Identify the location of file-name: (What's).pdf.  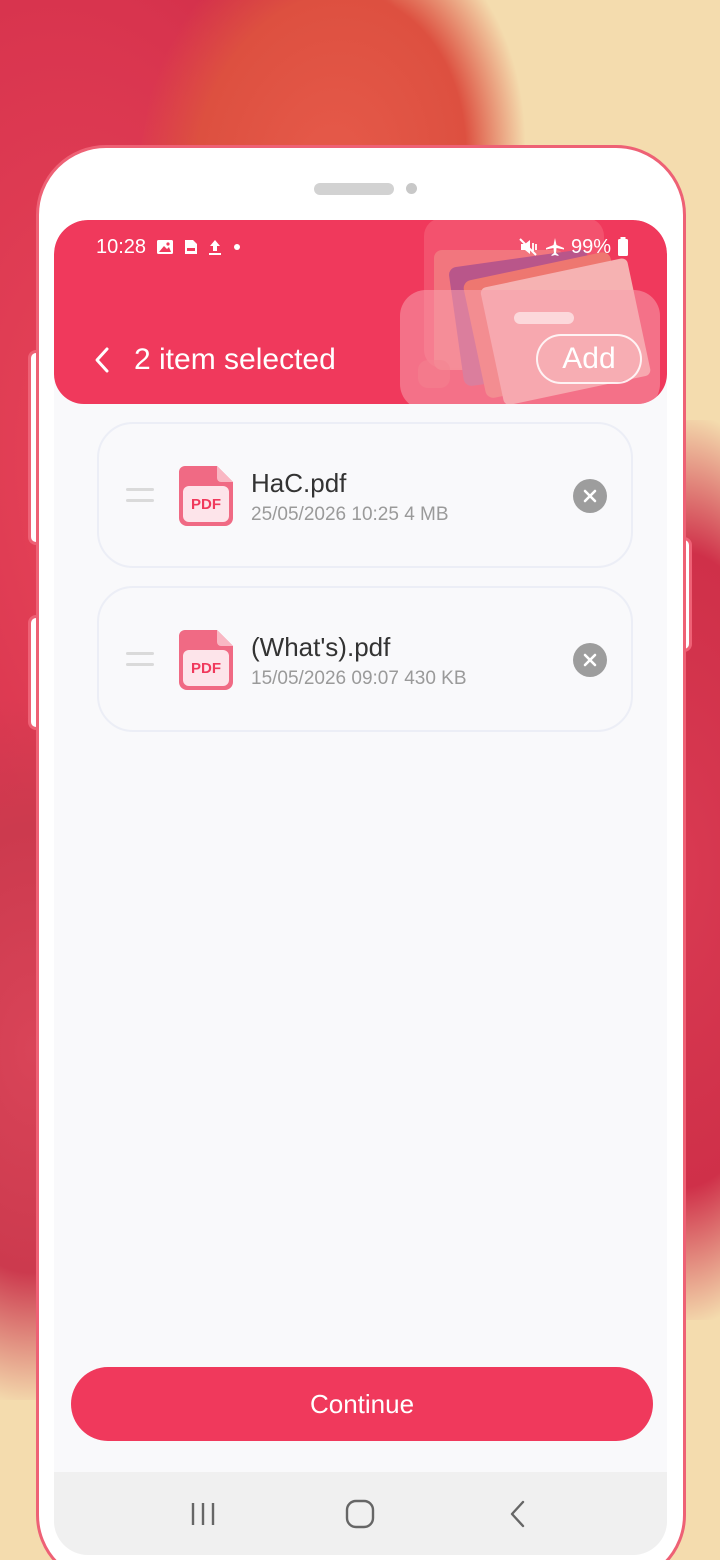
(321, 647).